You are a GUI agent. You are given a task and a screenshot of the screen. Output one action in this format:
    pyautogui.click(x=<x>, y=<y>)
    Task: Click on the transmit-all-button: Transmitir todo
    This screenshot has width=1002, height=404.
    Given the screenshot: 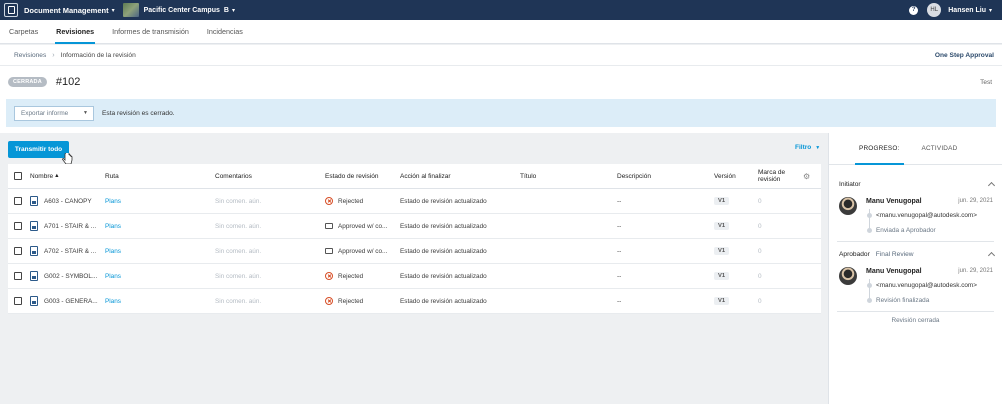 What is the action you would take?
    pyautogui.click(x=38, y=149)
    